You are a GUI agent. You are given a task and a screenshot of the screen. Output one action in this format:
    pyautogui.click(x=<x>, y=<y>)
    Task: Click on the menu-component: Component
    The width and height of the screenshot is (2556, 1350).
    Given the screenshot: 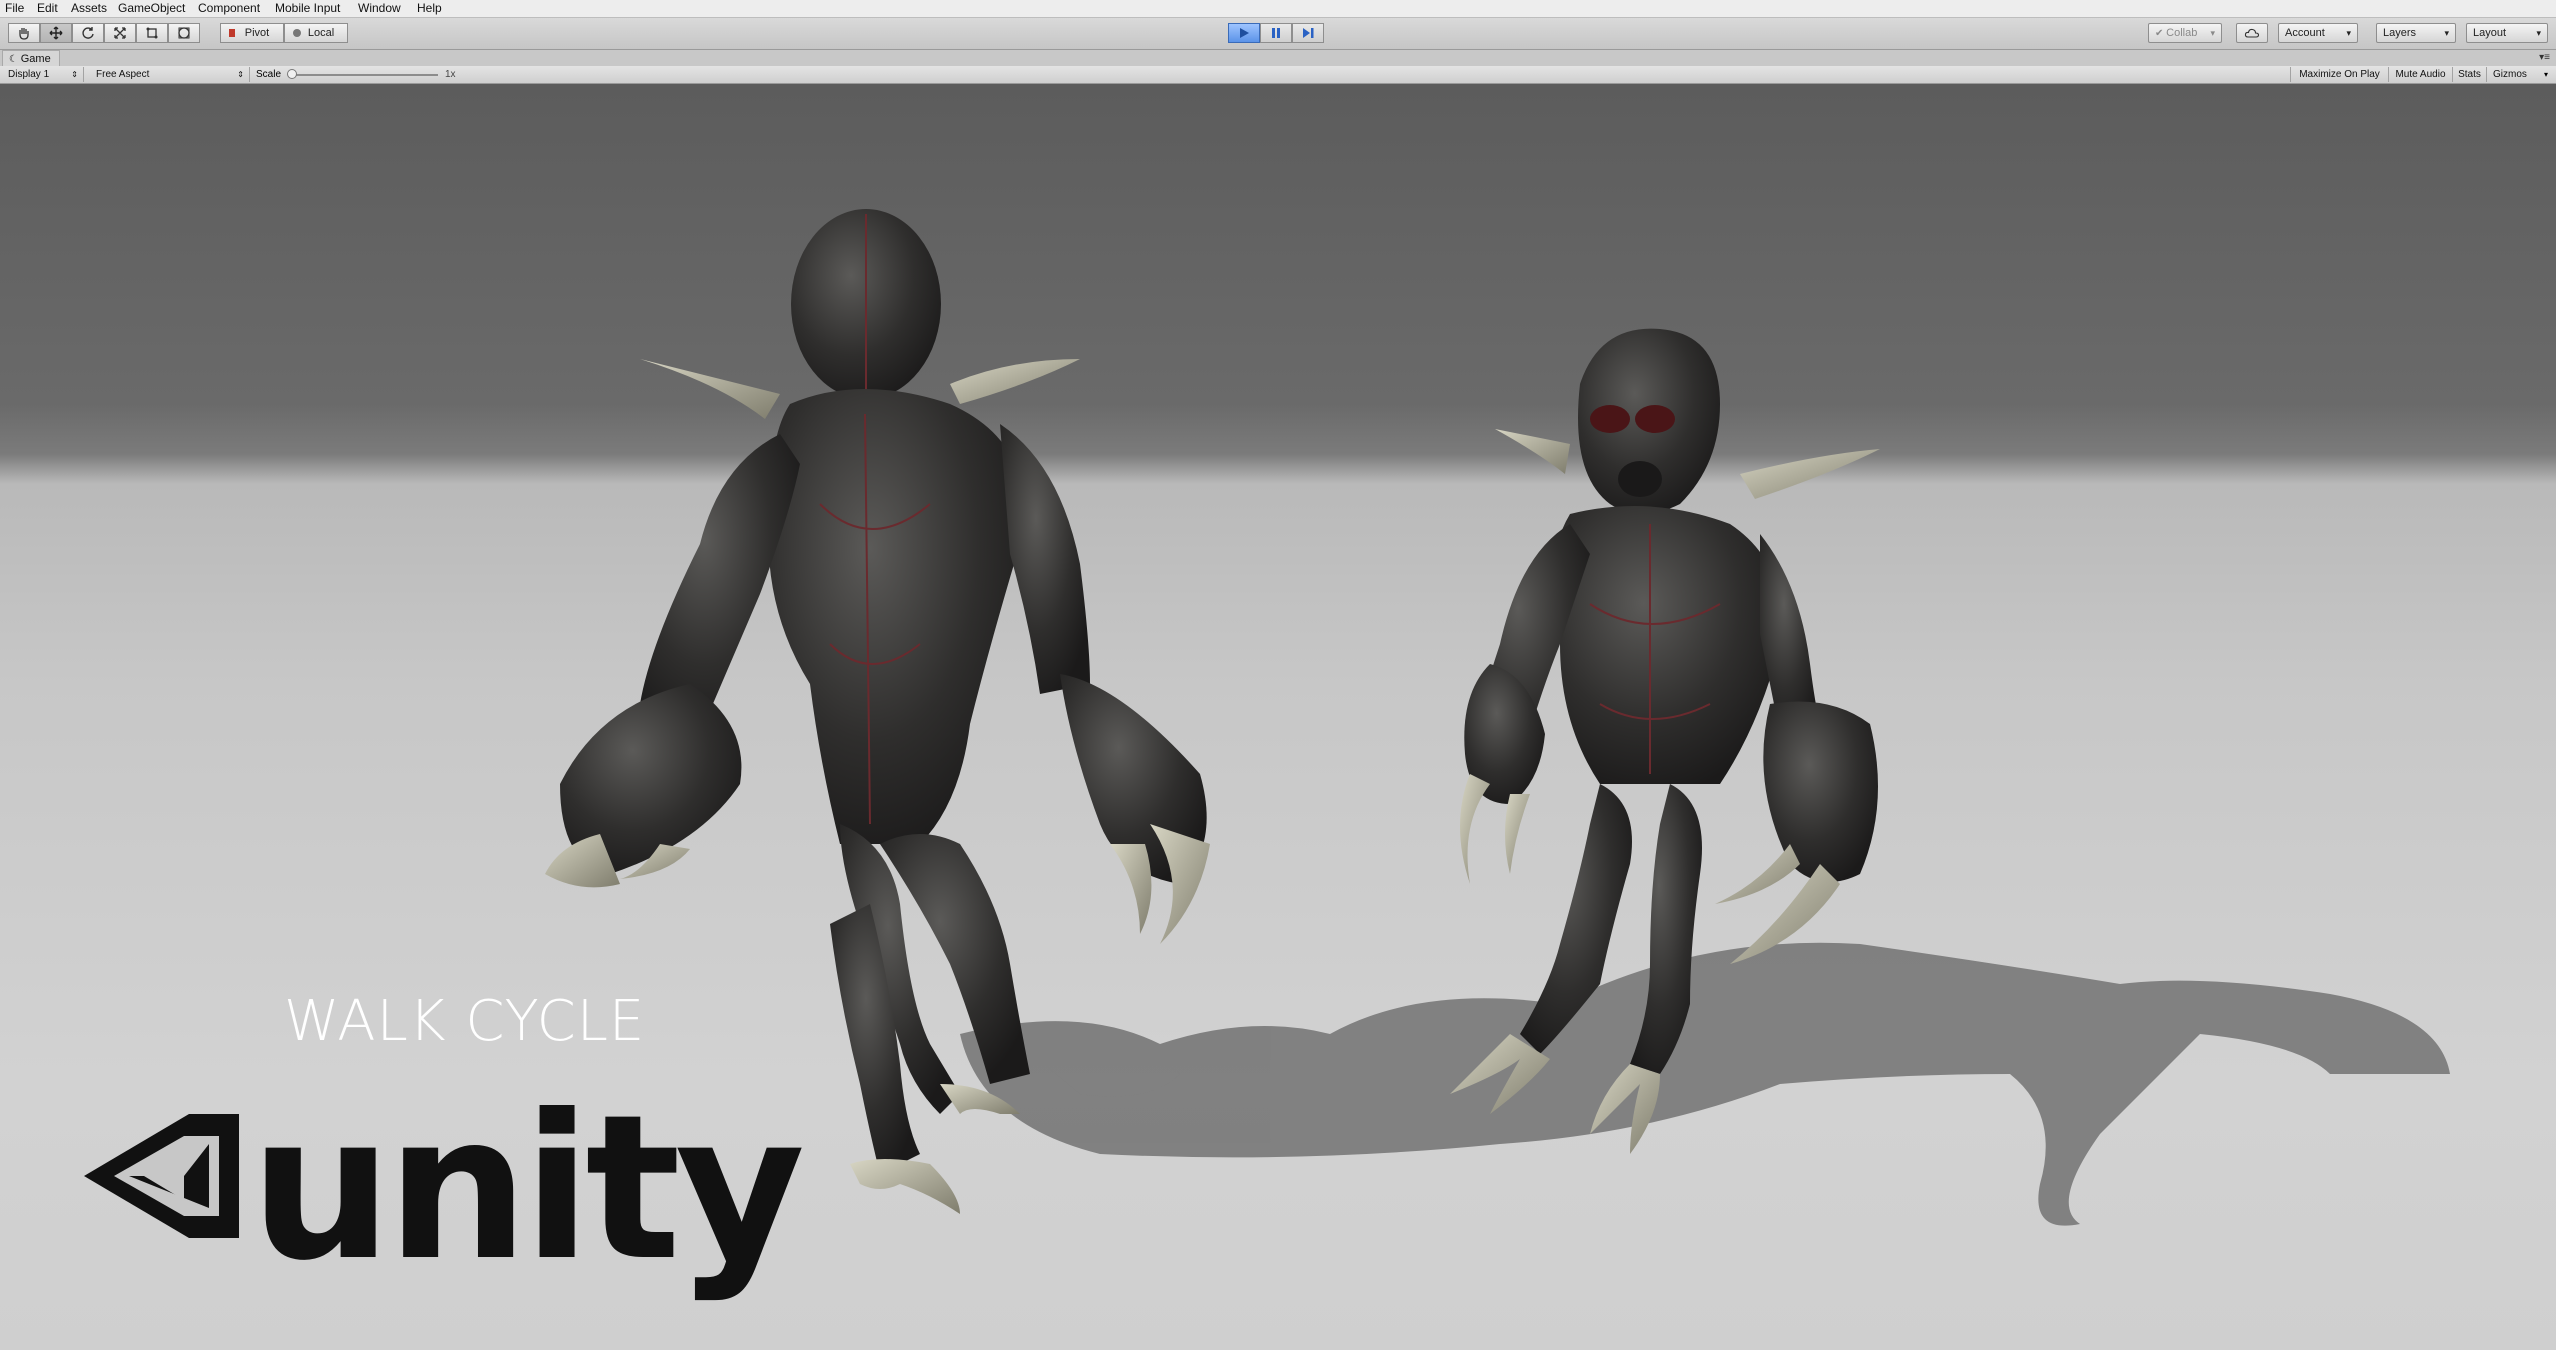 What is the action you would take?
    pyautogui.click(x=229, y=8)
    